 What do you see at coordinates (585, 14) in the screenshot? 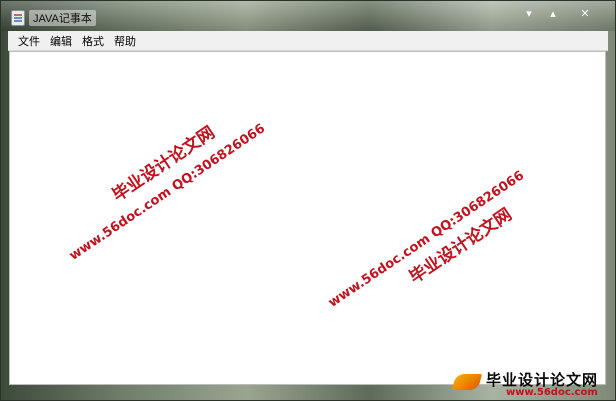
I see `close-button: ✕` at bounding box center [585, 14].